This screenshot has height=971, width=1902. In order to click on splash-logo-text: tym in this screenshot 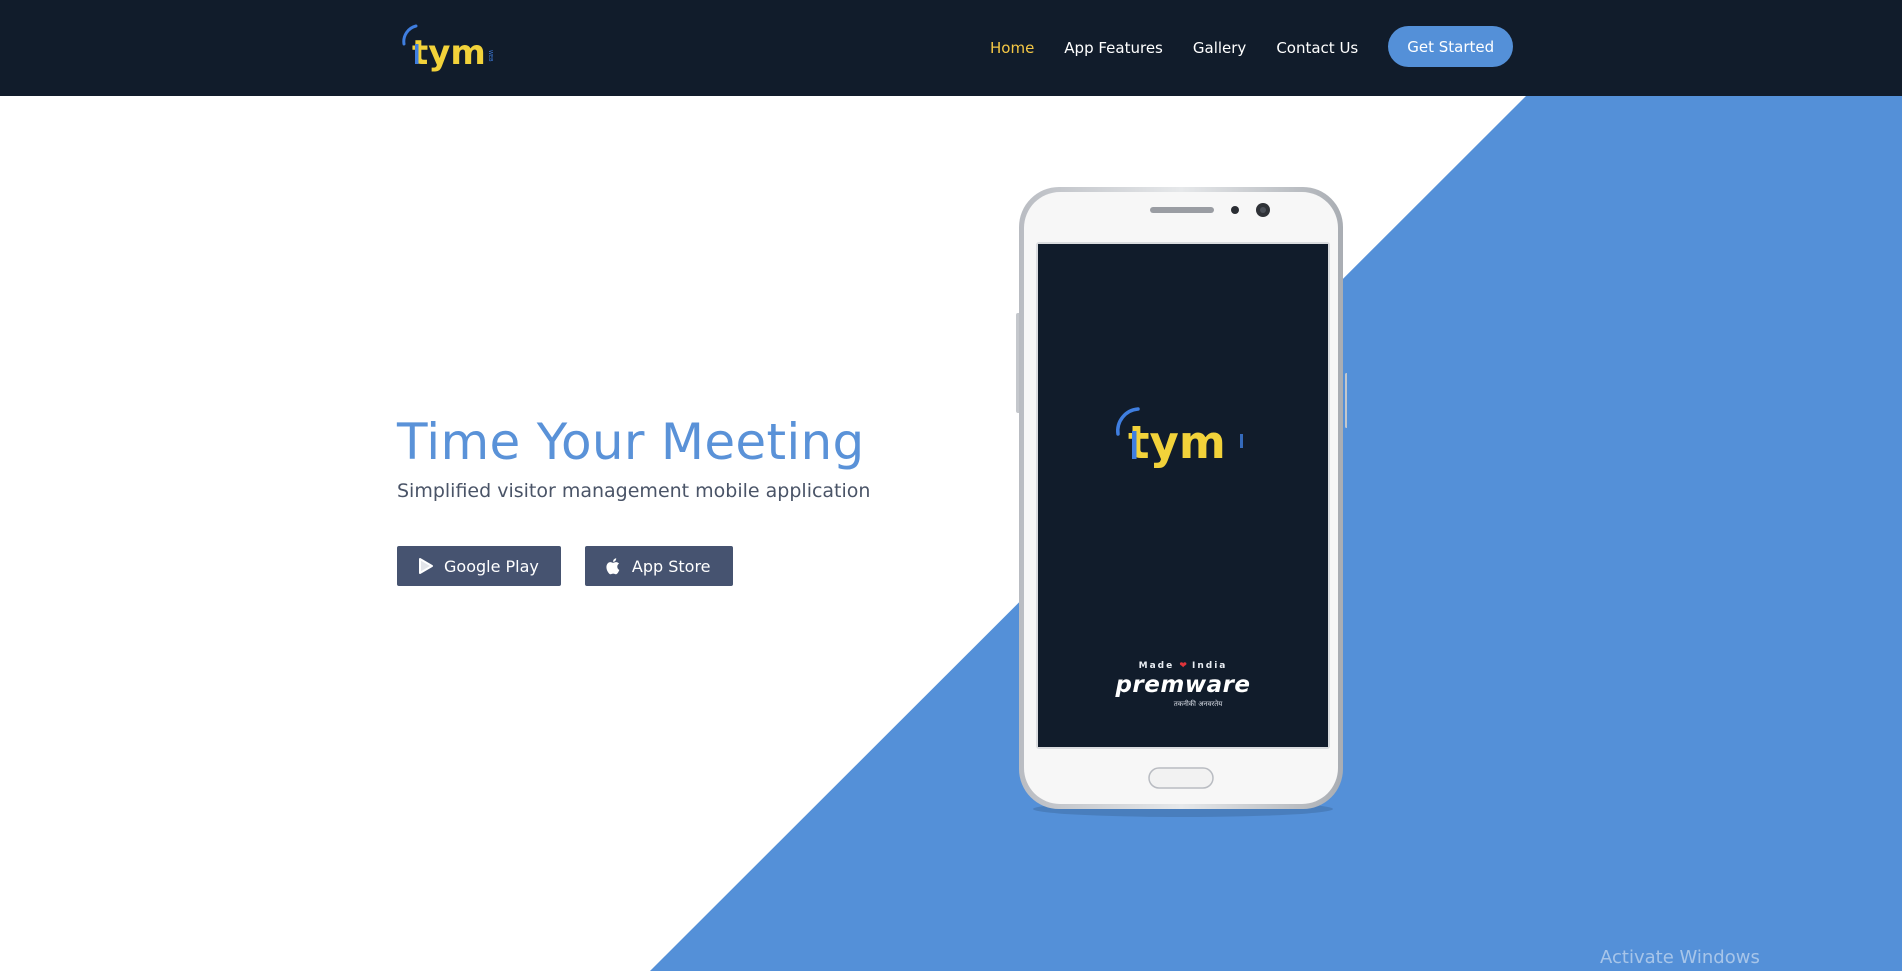, I will do `click(1177, 442)`.